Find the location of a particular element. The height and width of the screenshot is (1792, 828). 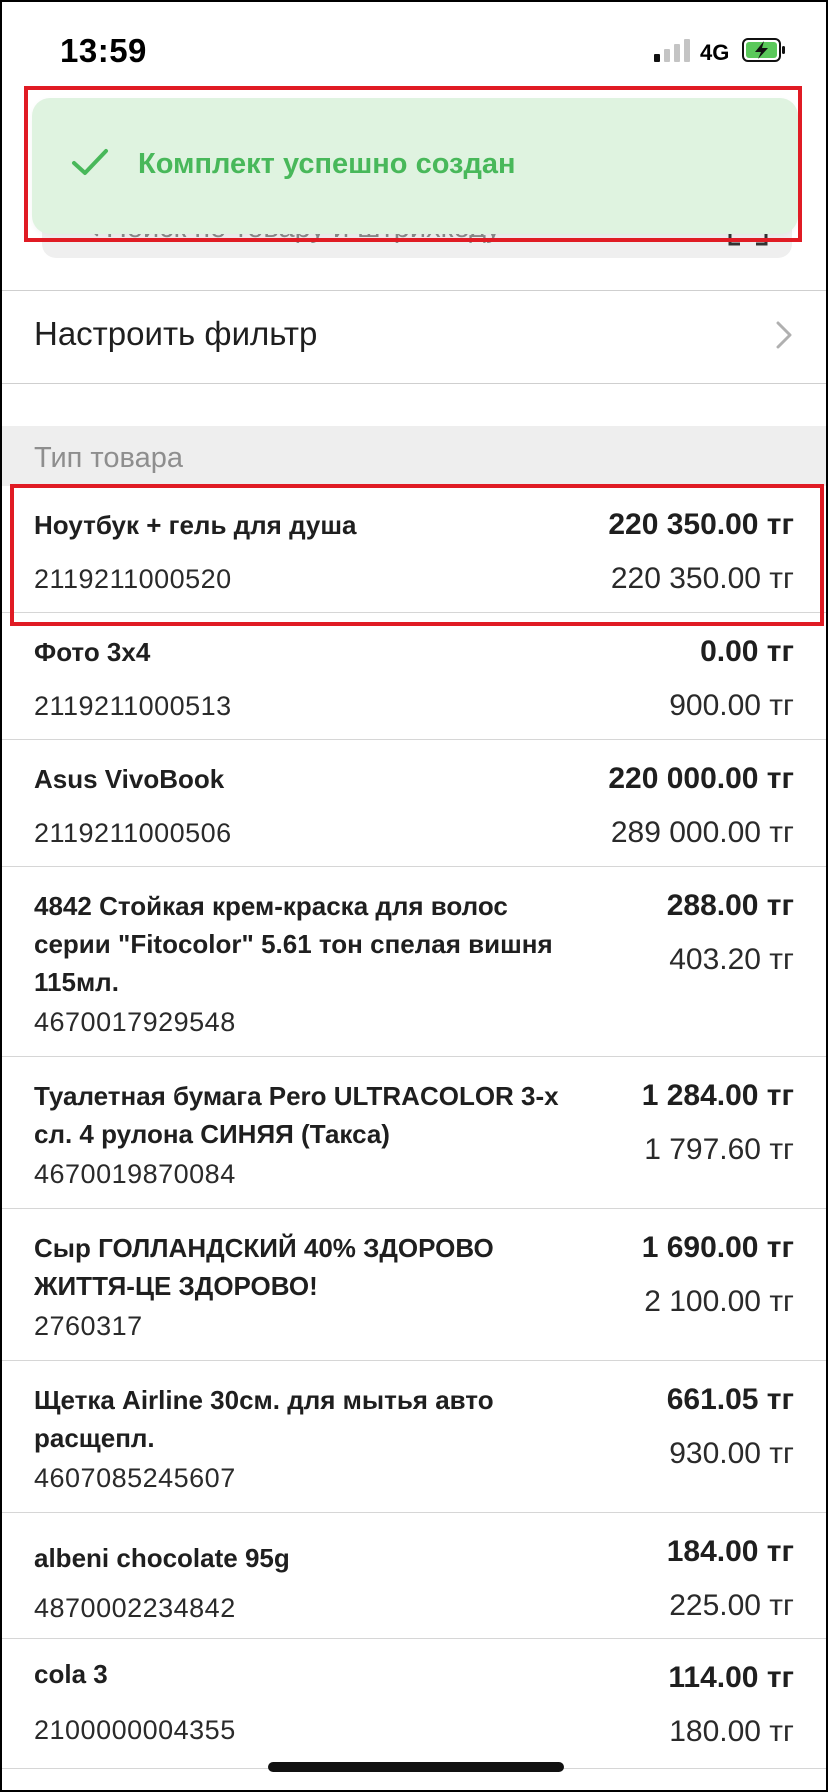

product-row: Фото 3x4 2119211000513 0.00 тг 900.00 тг is located at coordinates (414, 676).